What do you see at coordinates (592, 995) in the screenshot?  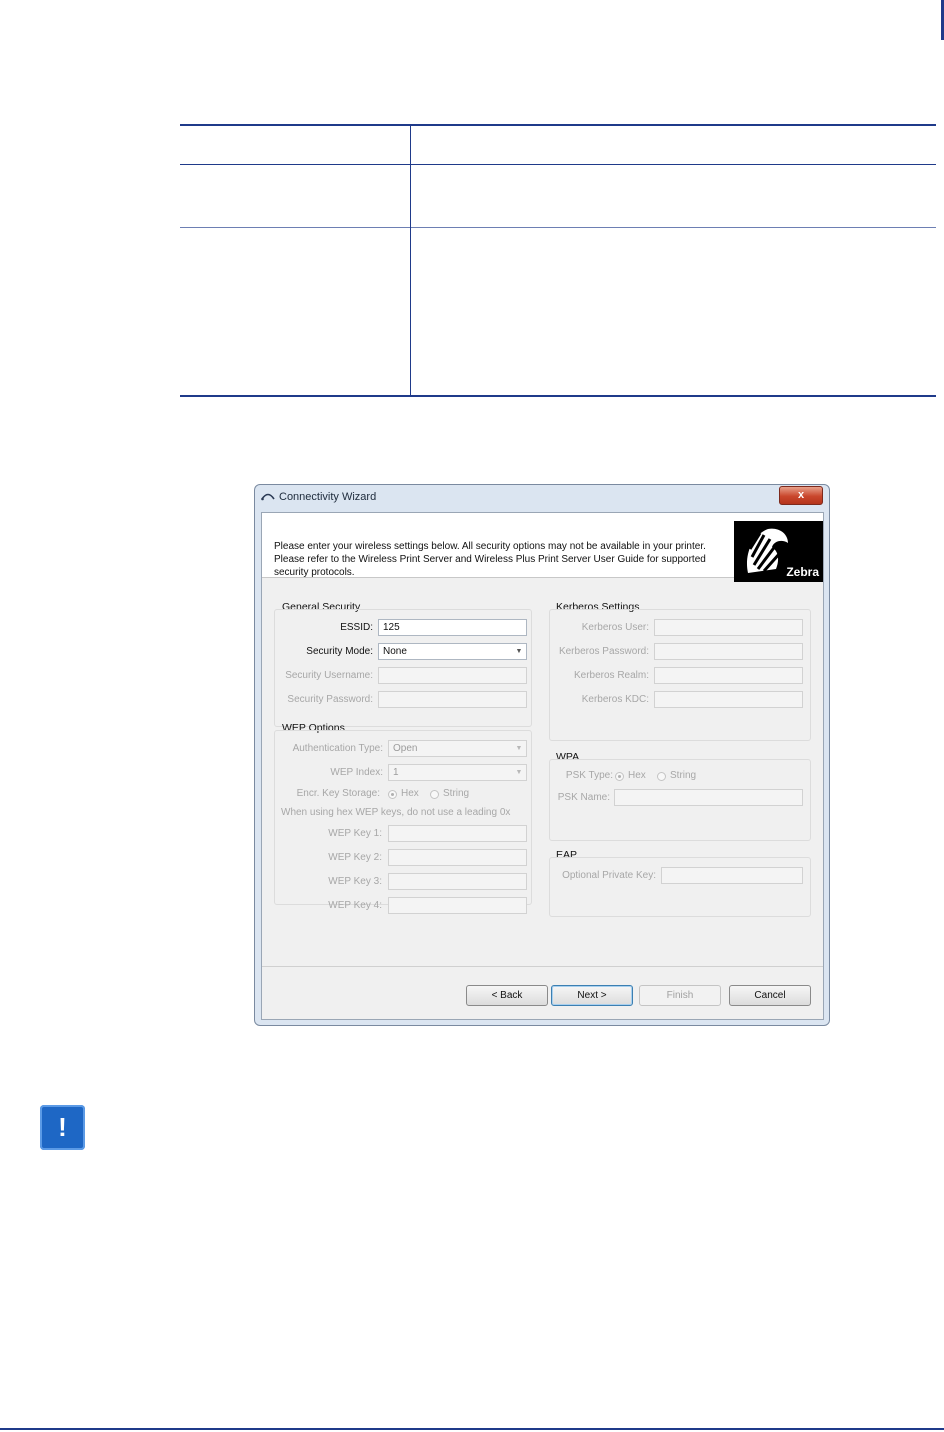 I see `next-button: Next >` at bounding box center [592, 995].